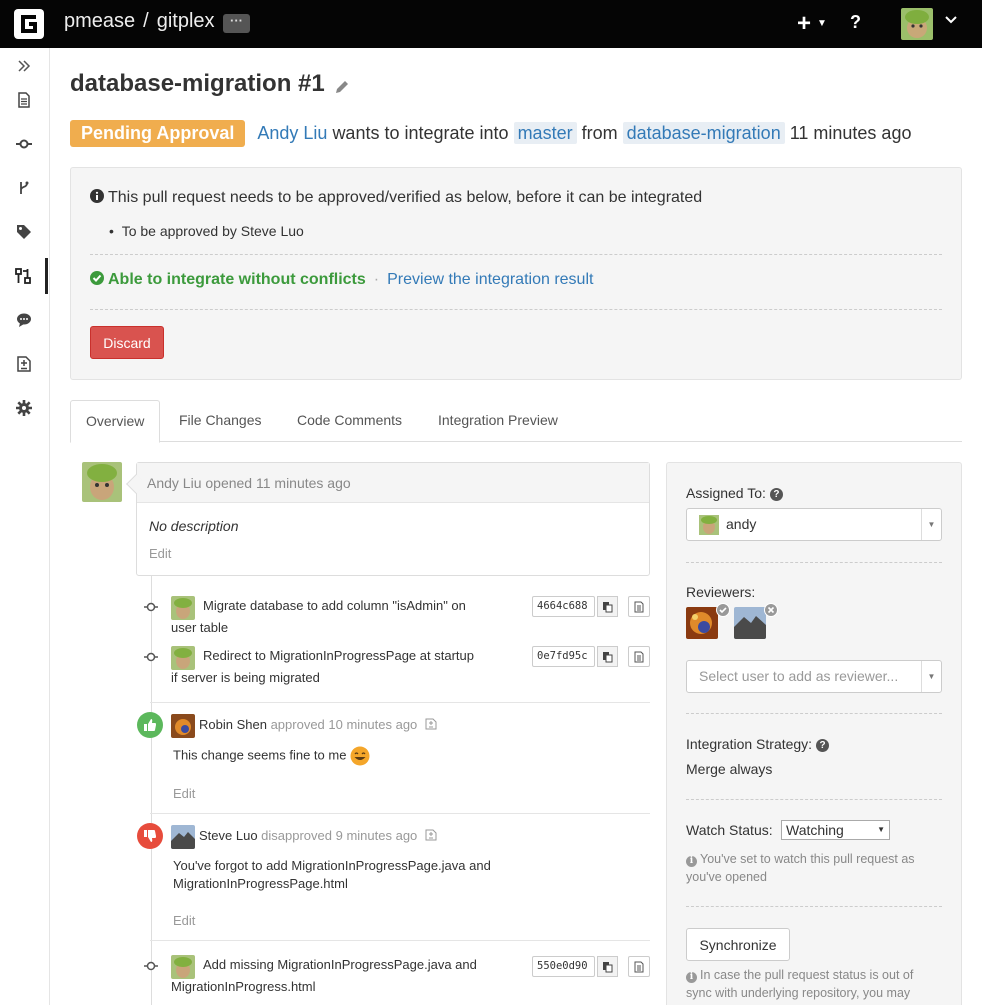 This screenshot has width=982, height=1005. What do you see at coordinates (99, 21) in the screenshot?
I see `account-link: pmease` at bounding box center [99, 21].